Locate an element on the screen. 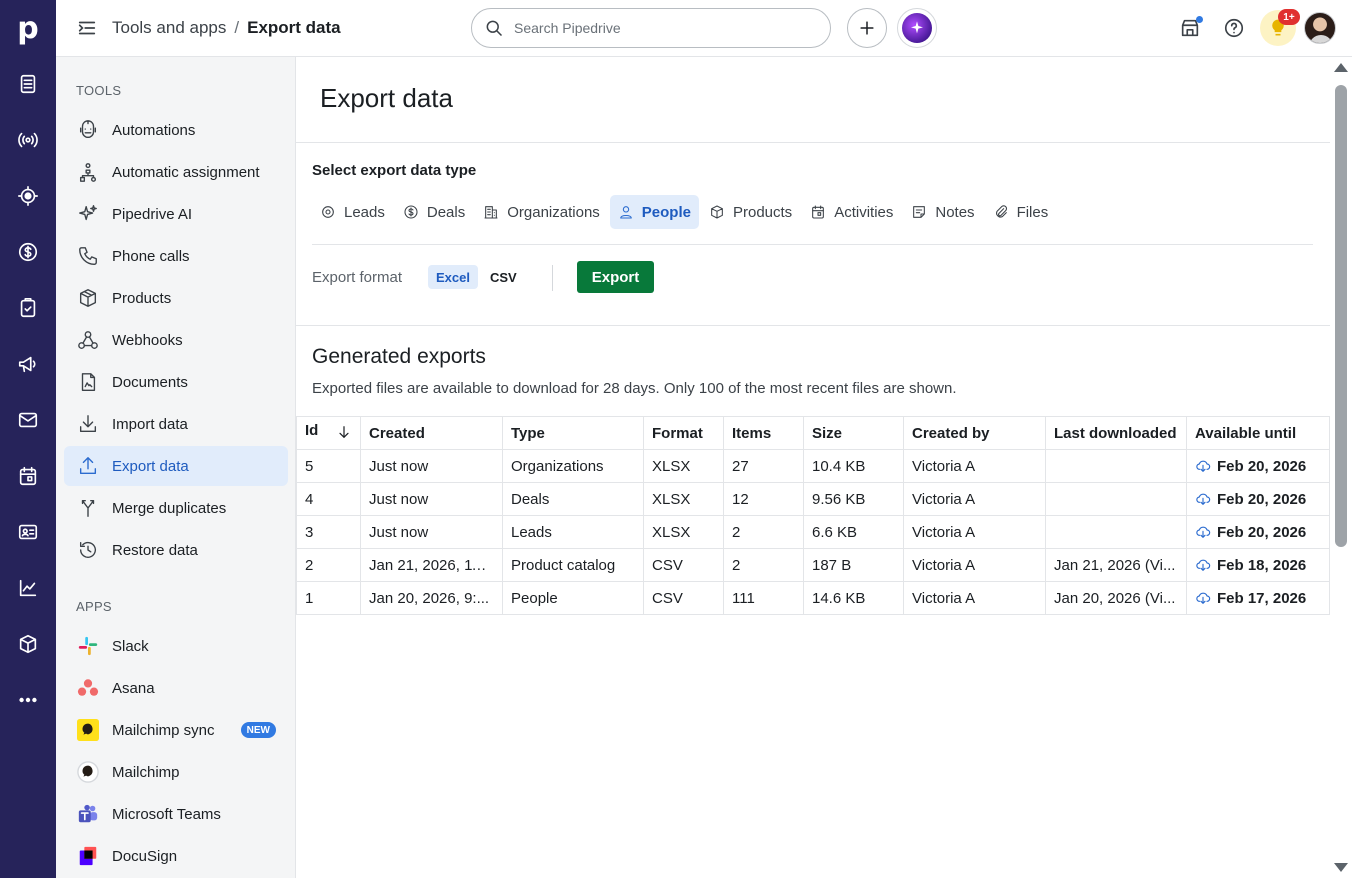  tab-people: People is located at coordinates (654, 212).